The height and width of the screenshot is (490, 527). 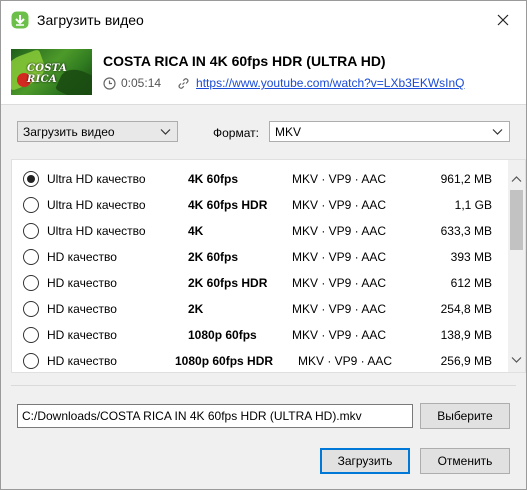 I want to click on format-size: 256,9 MB, so click(x=466, y=361).